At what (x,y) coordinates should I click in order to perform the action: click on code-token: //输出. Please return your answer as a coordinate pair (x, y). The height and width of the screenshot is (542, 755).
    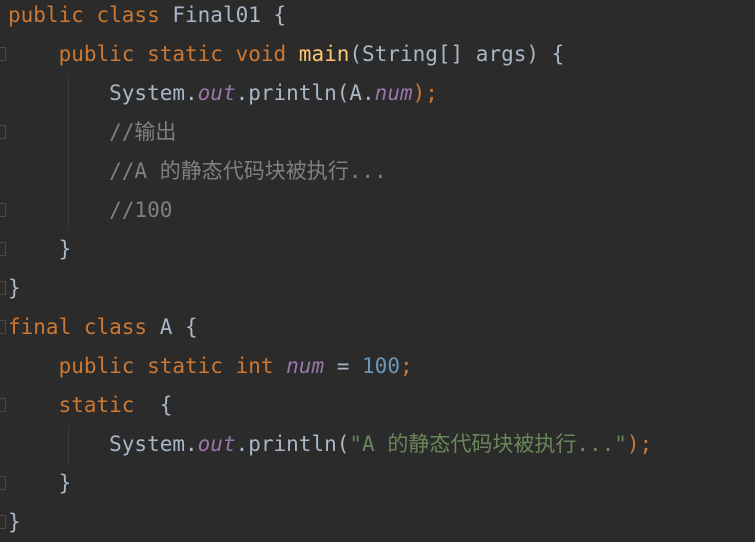
    Looking at the image, I should click on (92, 132).